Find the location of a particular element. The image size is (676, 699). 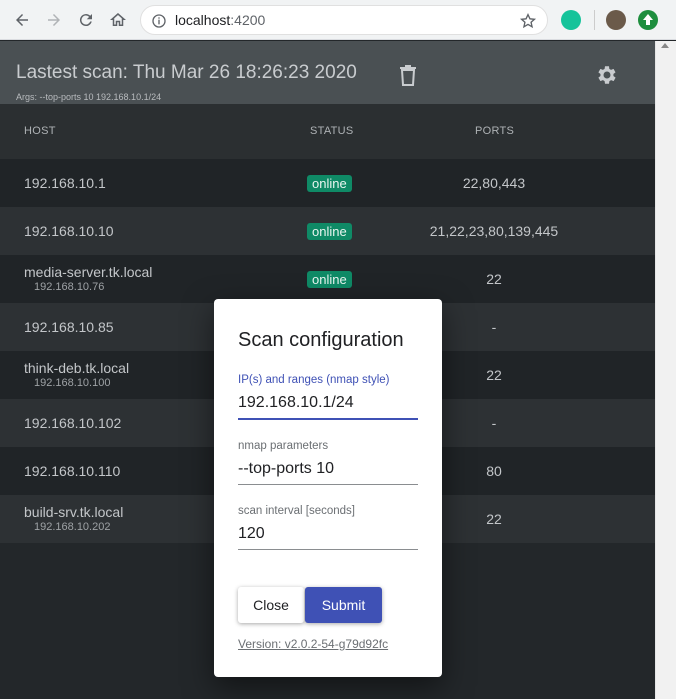

browser-toolbar: localhost:4200 is located at coordinates (338, 20).